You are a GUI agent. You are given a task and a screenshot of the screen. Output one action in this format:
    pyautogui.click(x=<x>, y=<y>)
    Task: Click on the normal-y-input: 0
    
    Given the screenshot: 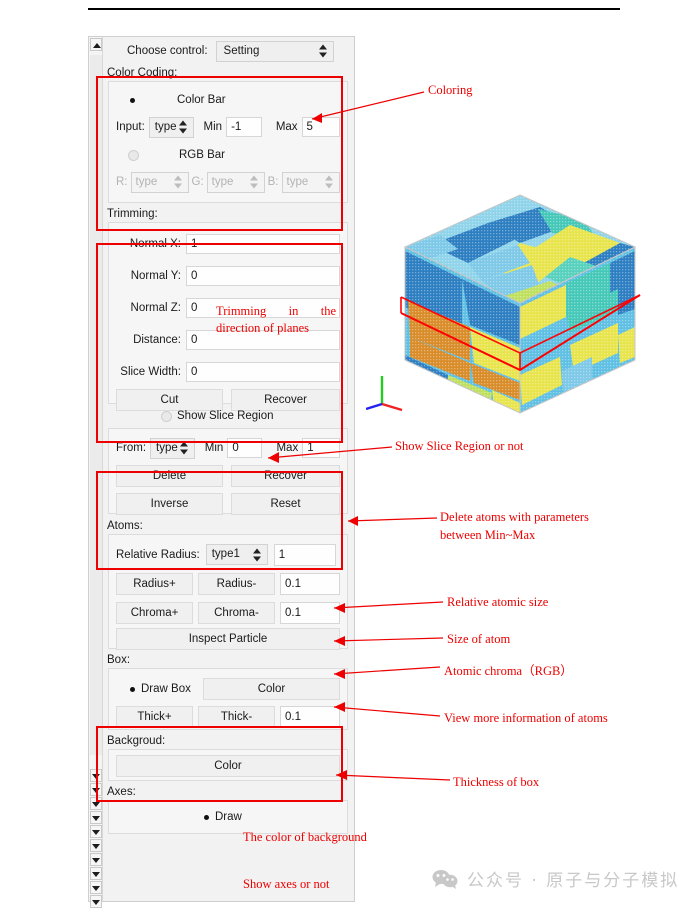 What is the action you would take?
    pyautogui.click(x=263, y=276)
    